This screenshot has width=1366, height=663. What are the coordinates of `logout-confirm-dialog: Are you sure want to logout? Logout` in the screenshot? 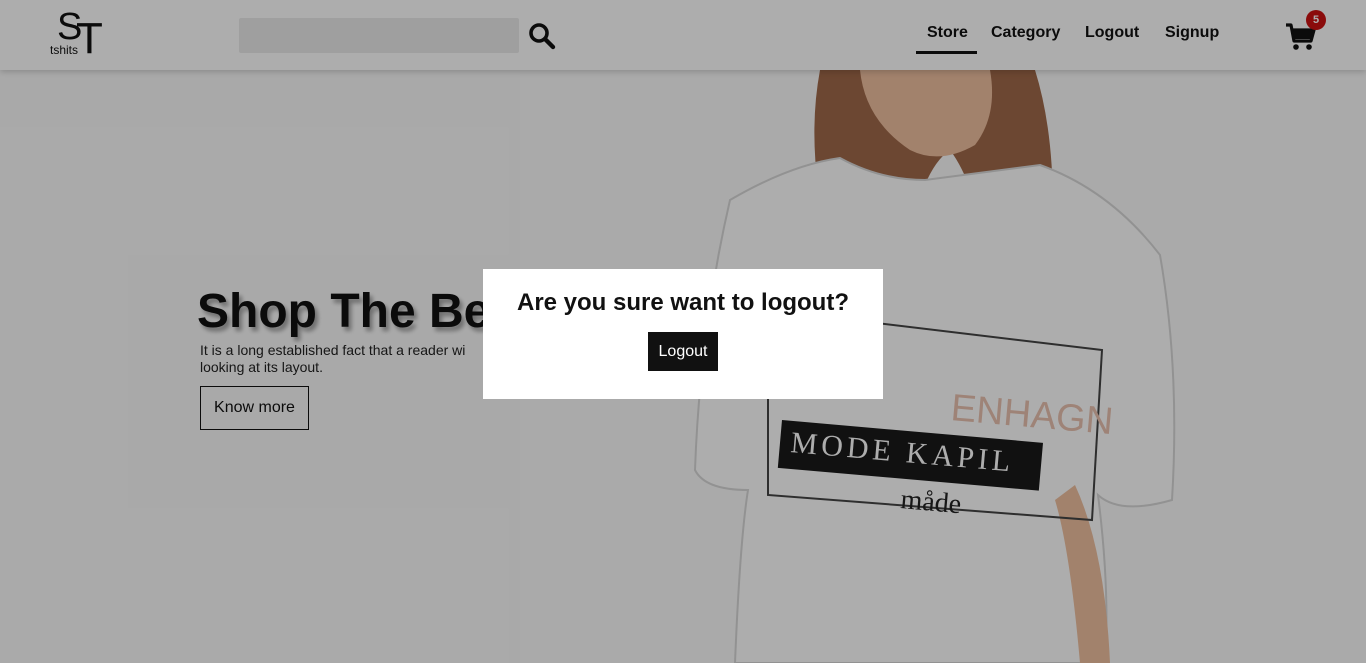 It's located at (683, 334).